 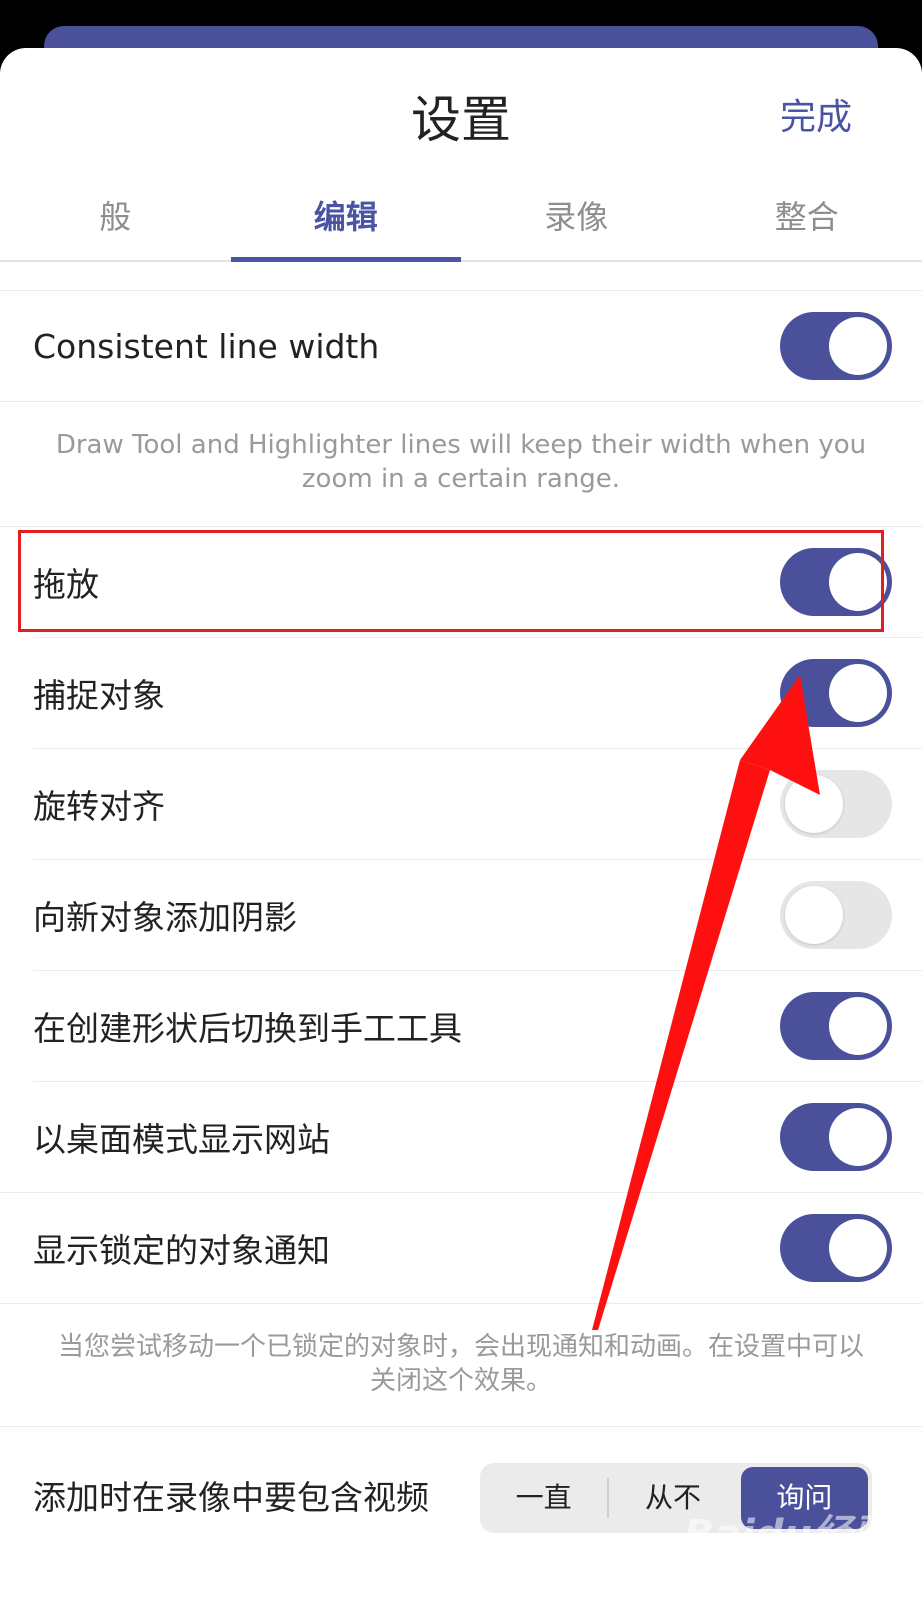 I want to click on locked-notice-toggle, so click(x=836, y=1248).